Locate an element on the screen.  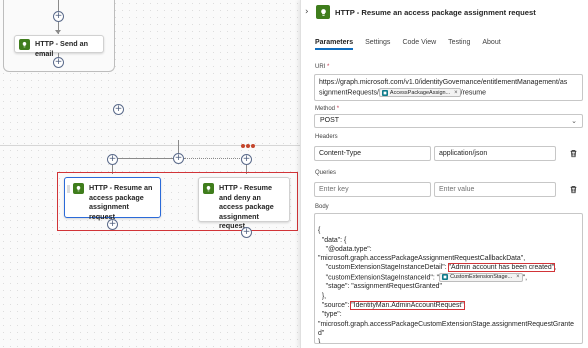
branch-connector is located at coordinates (143, 158).